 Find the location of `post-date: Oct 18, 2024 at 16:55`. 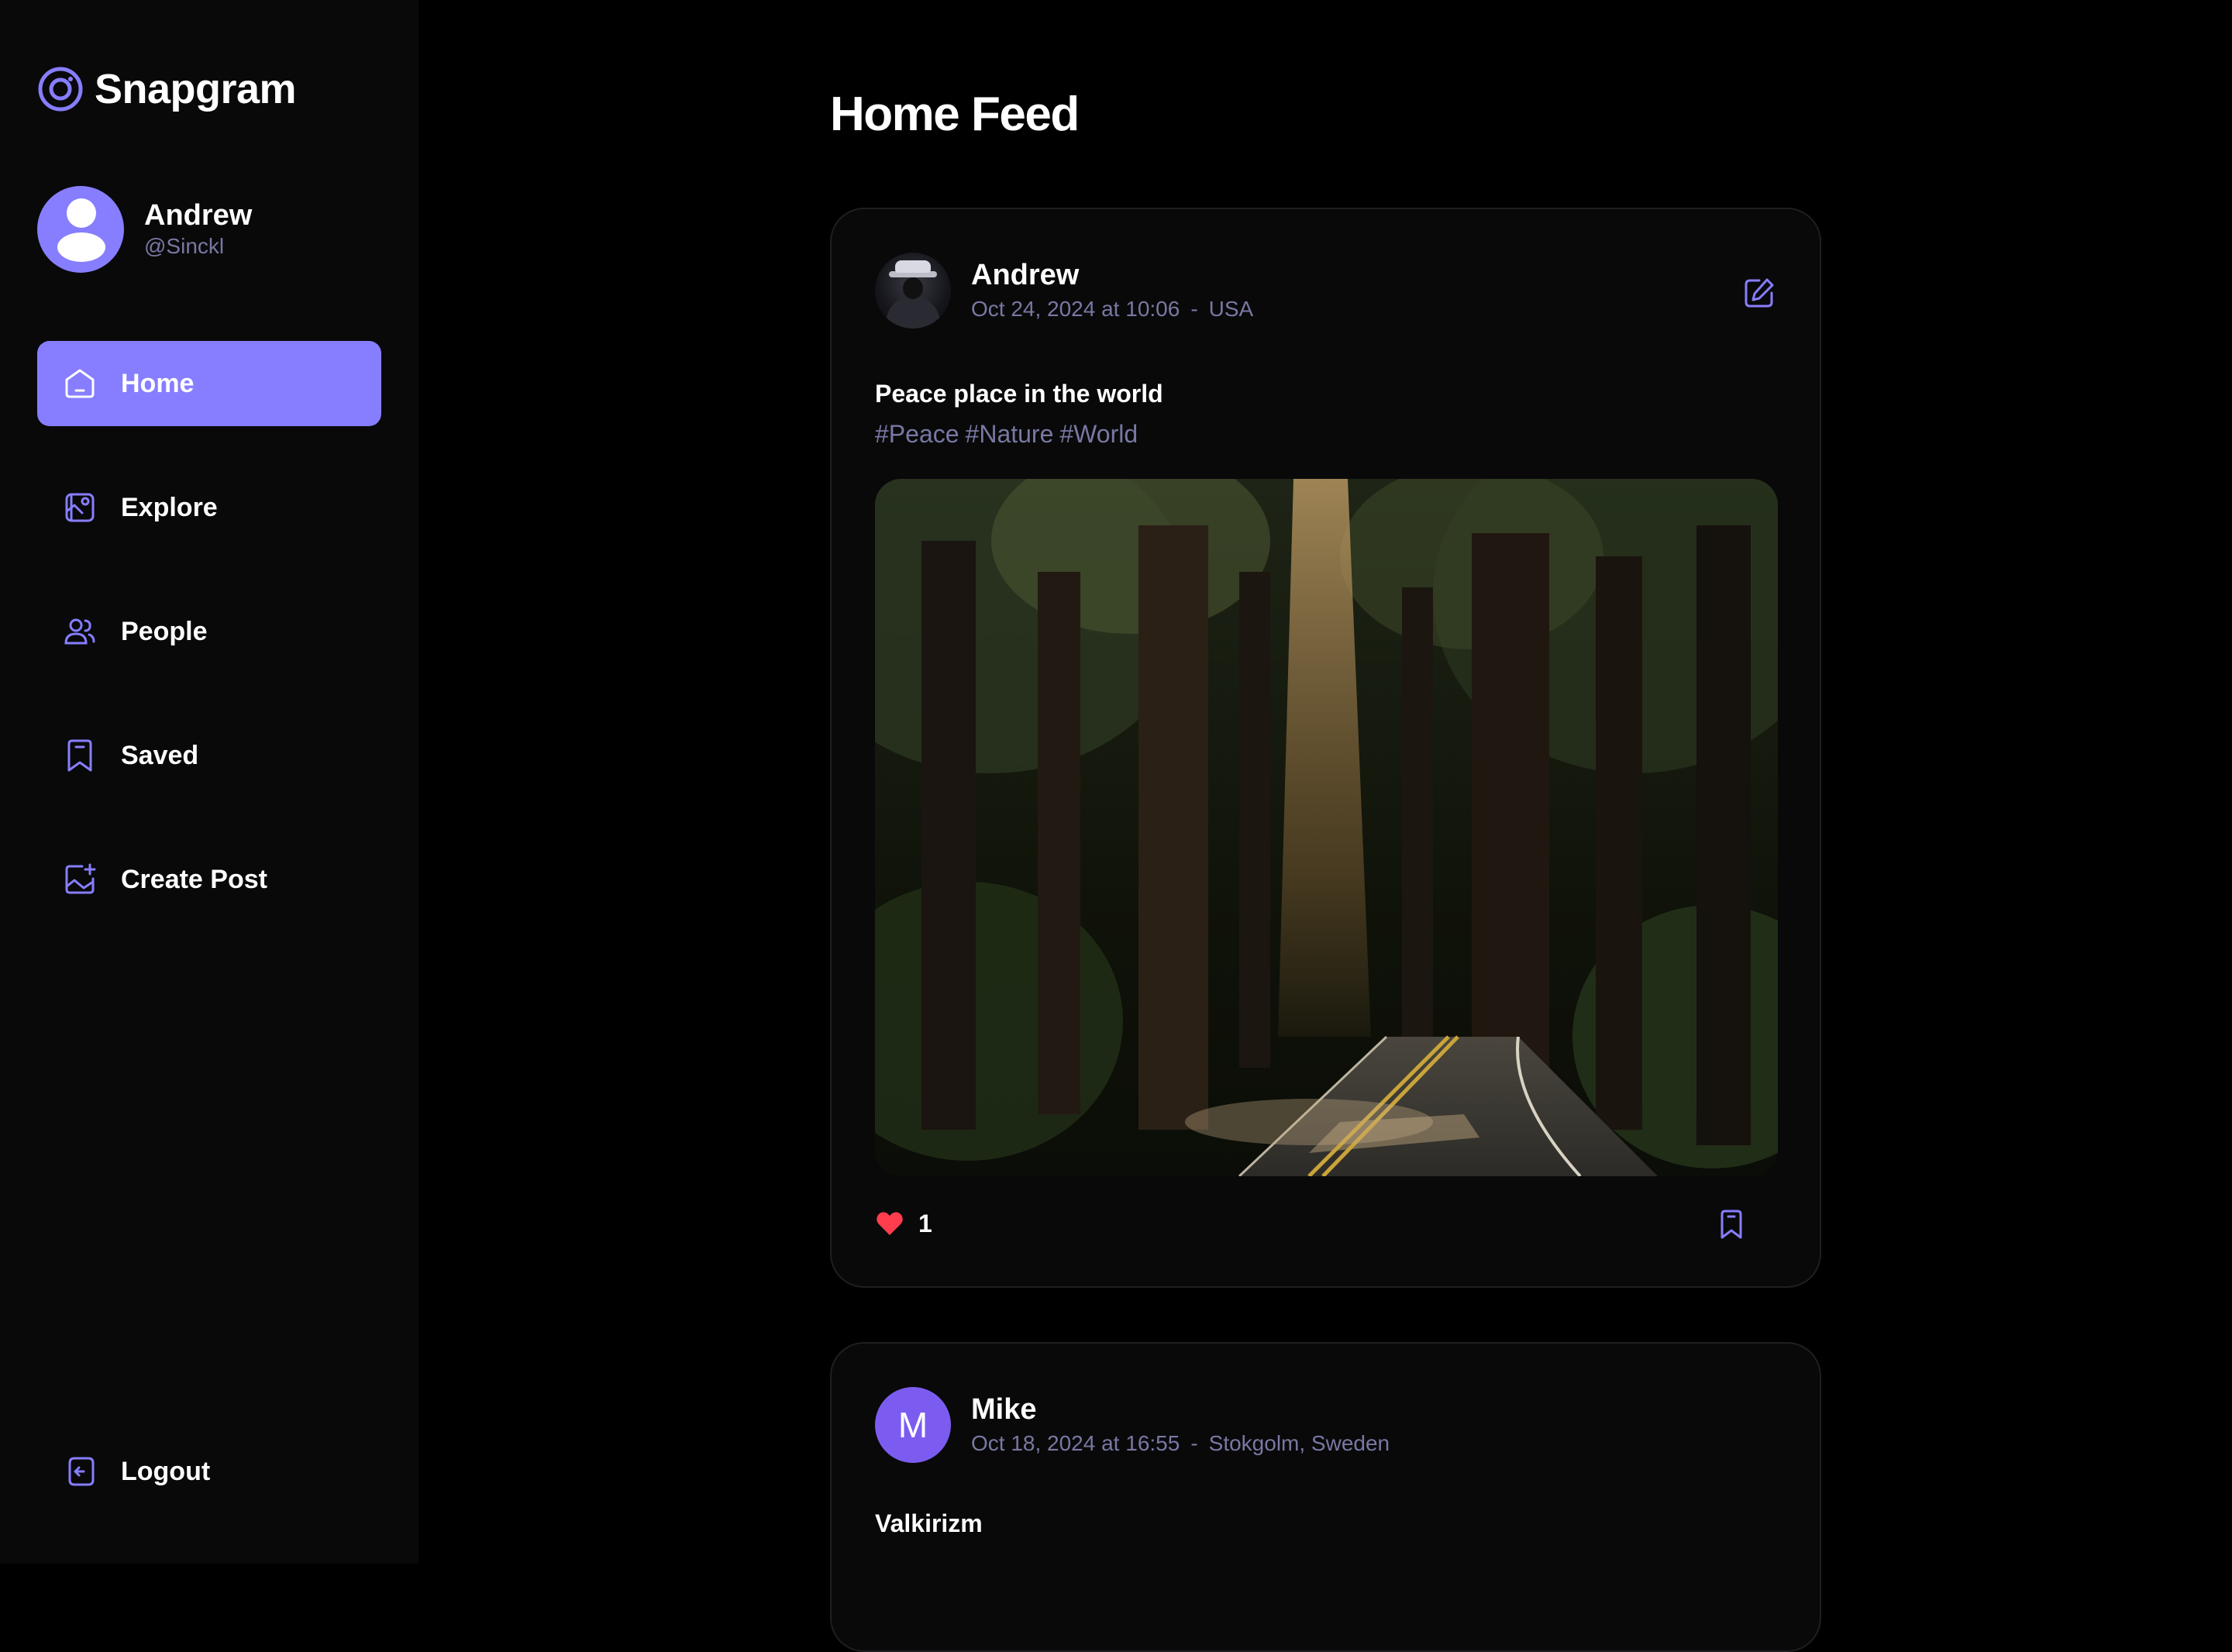

post-date: Oct 18, 2024 at 16:55 is located at coordinates (1075, 1443).